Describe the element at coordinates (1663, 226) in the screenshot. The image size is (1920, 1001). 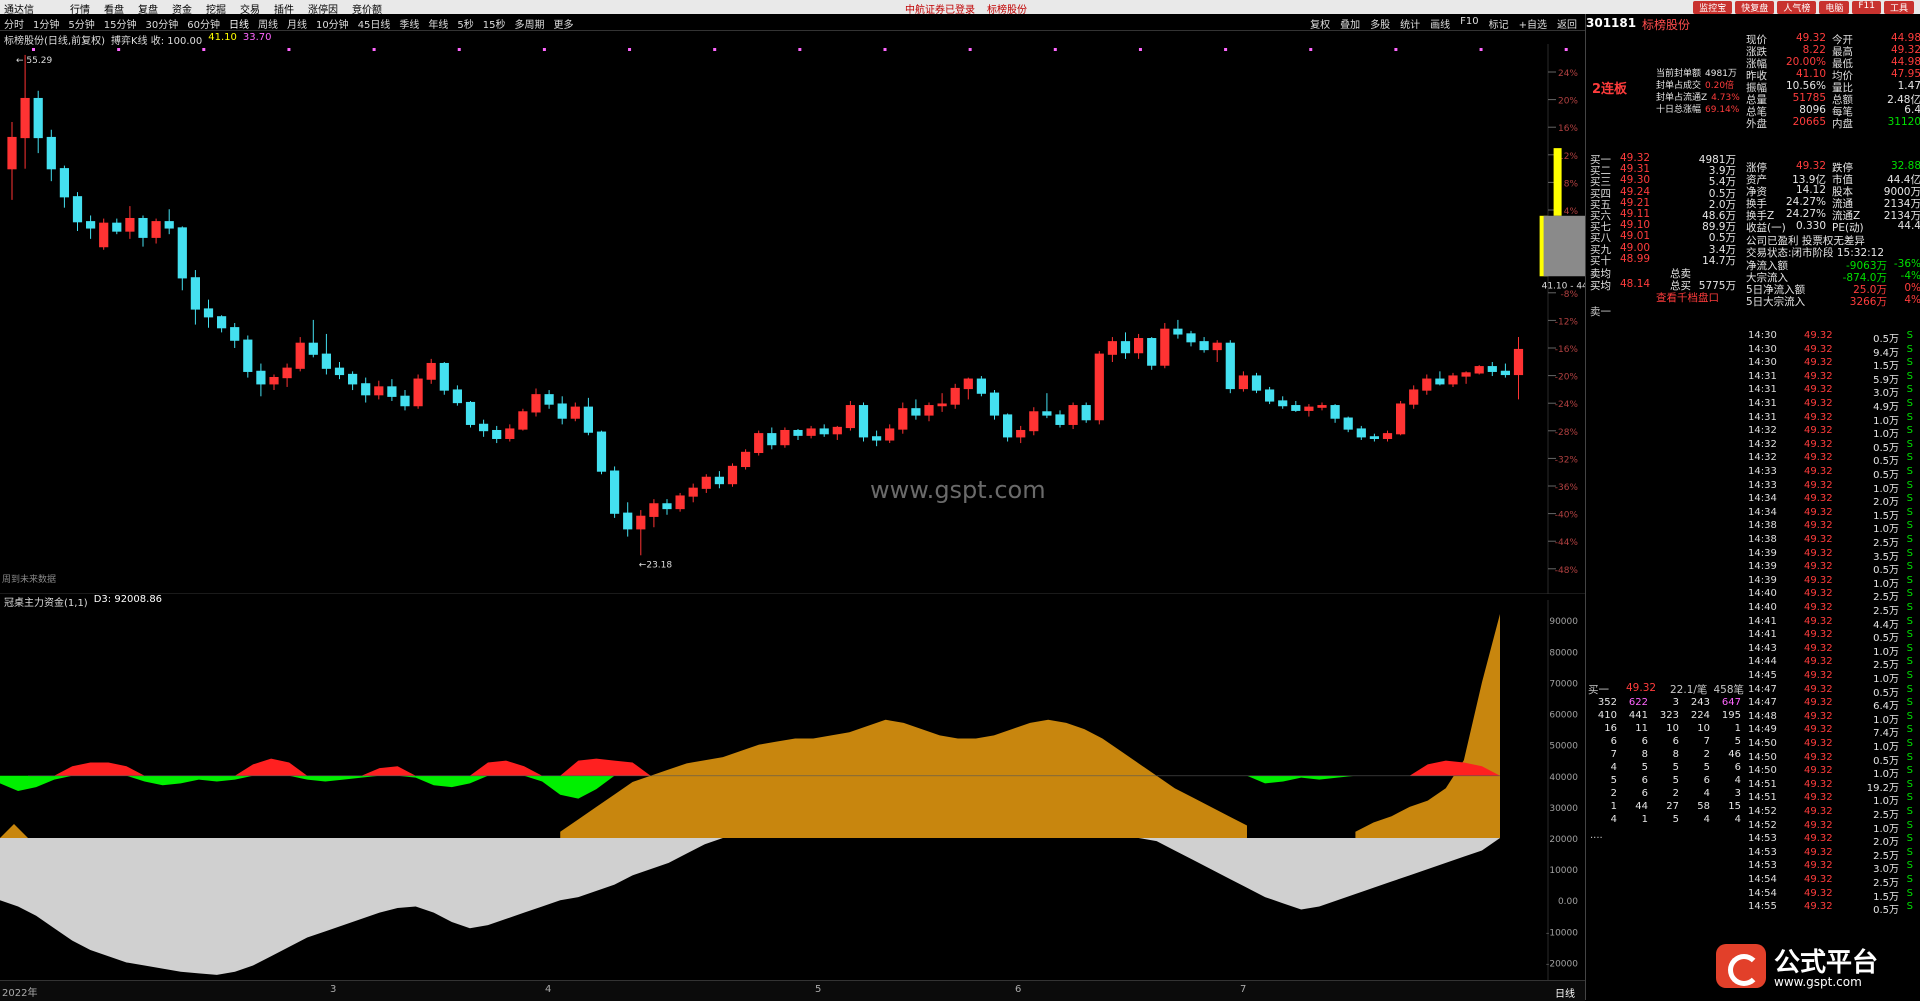
I see `book-row: 买七 49.10 89.9万` at that location.